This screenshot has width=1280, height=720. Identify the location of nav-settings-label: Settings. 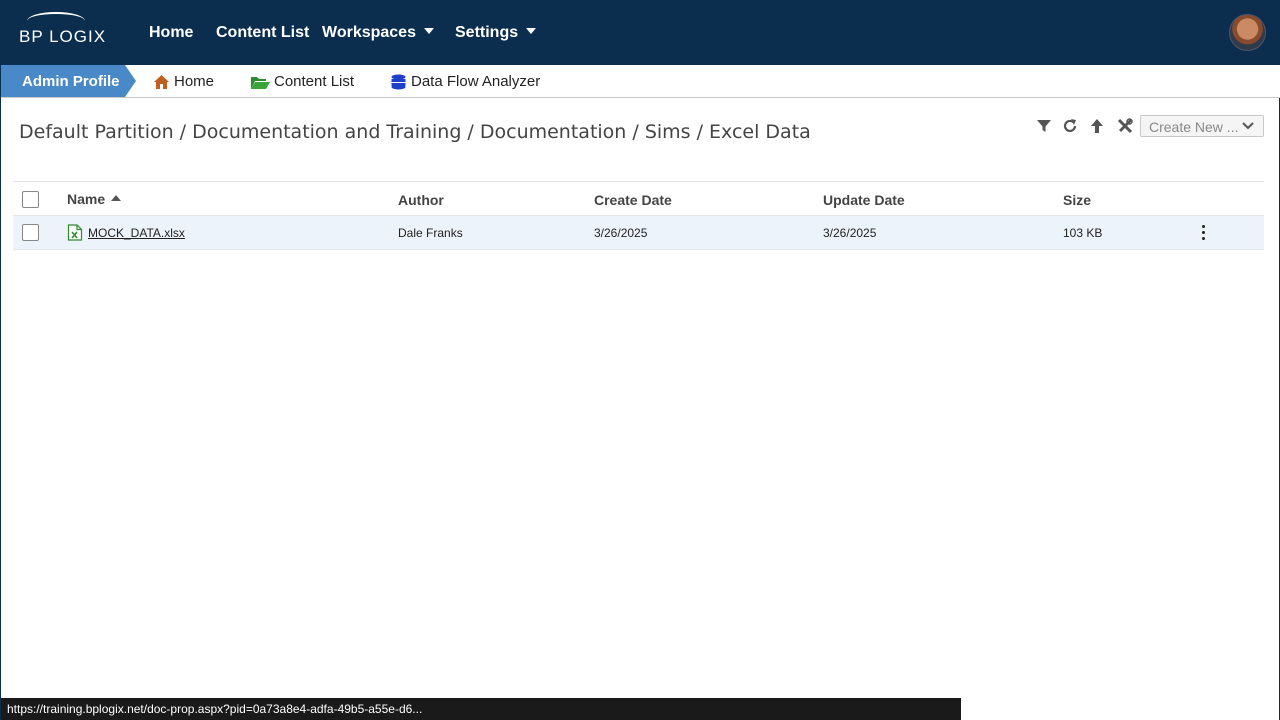
(487, 32).